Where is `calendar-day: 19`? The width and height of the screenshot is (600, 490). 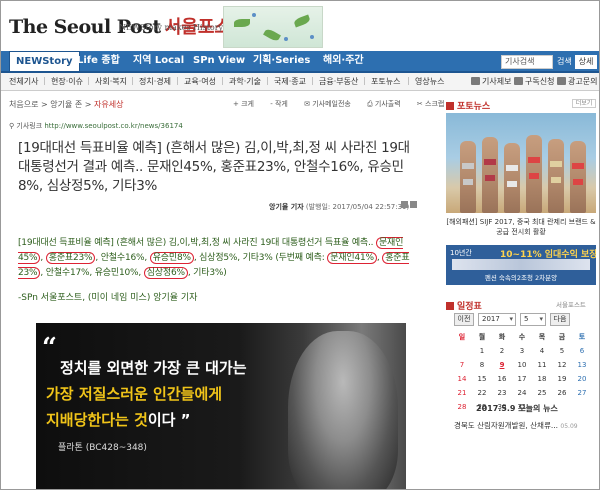
calendar-day: 19 is located at coordinates (562, 379).